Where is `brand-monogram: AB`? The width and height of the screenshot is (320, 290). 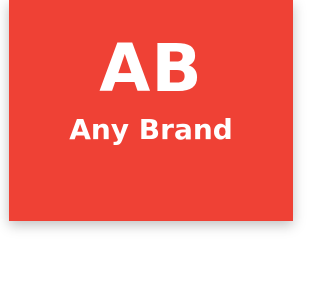 brand-monogram: AB is located at coordinates (151, 68).